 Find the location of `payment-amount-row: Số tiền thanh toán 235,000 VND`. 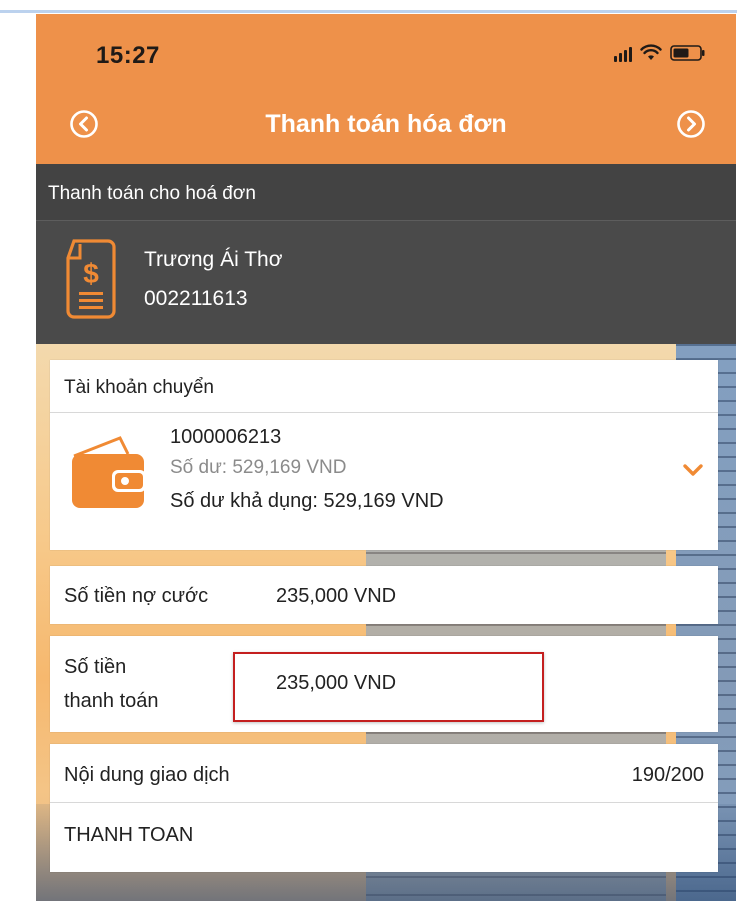

payment-amount-row: Số tiền thanh toán 235,000 VND is located at coordinates (384, 684).